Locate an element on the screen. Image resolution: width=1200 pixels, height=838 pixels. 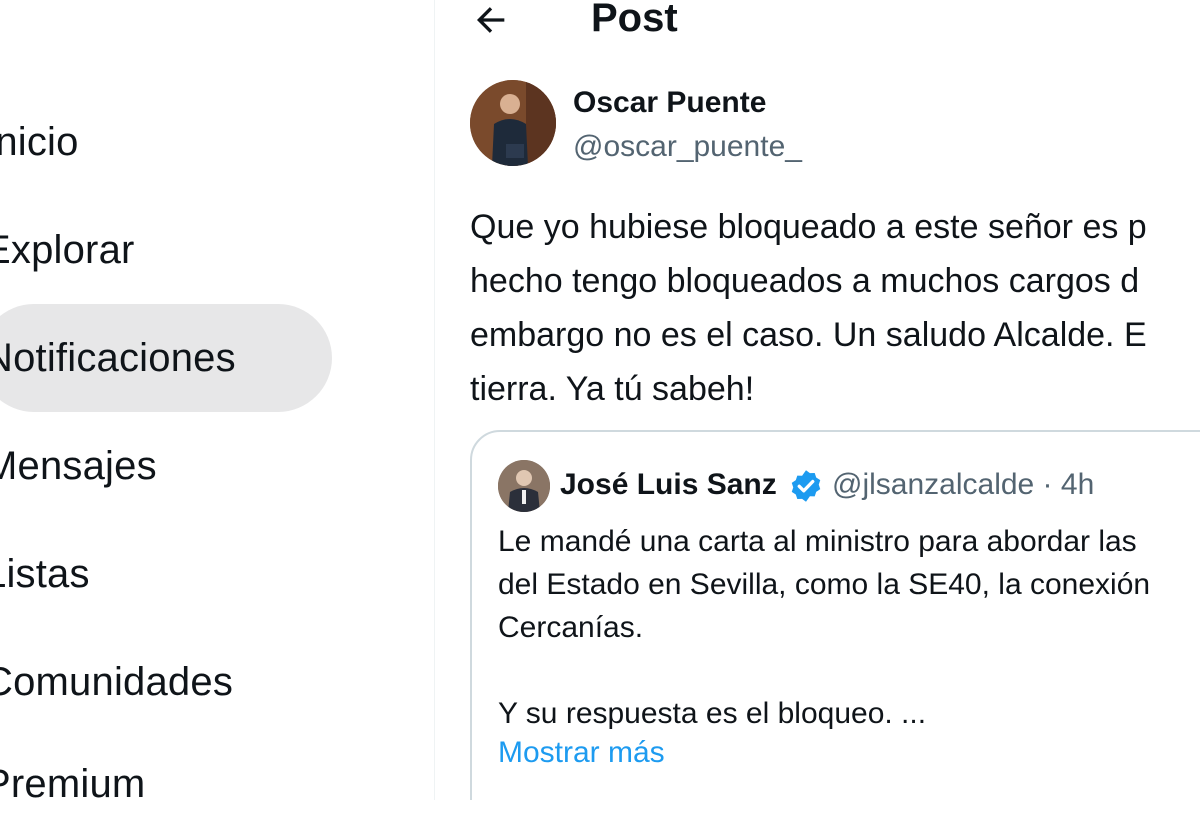
arrow-left-icon is located at coordinates (491, 20).